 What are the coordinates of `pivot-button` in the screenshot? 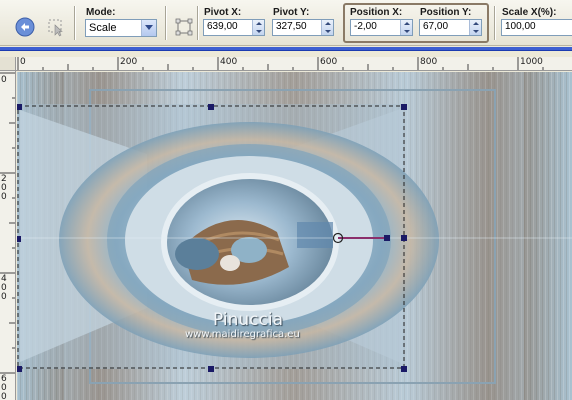 It's located at (184, 27).